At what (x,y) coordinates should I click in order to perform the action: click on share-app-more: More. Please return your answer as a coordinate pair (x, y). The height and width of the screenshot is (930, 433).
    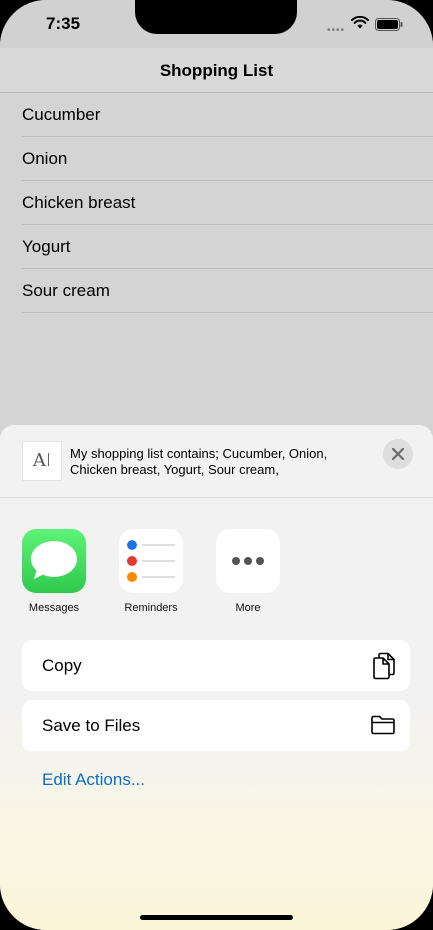
    Looking at the image, I should click on (248, 571).